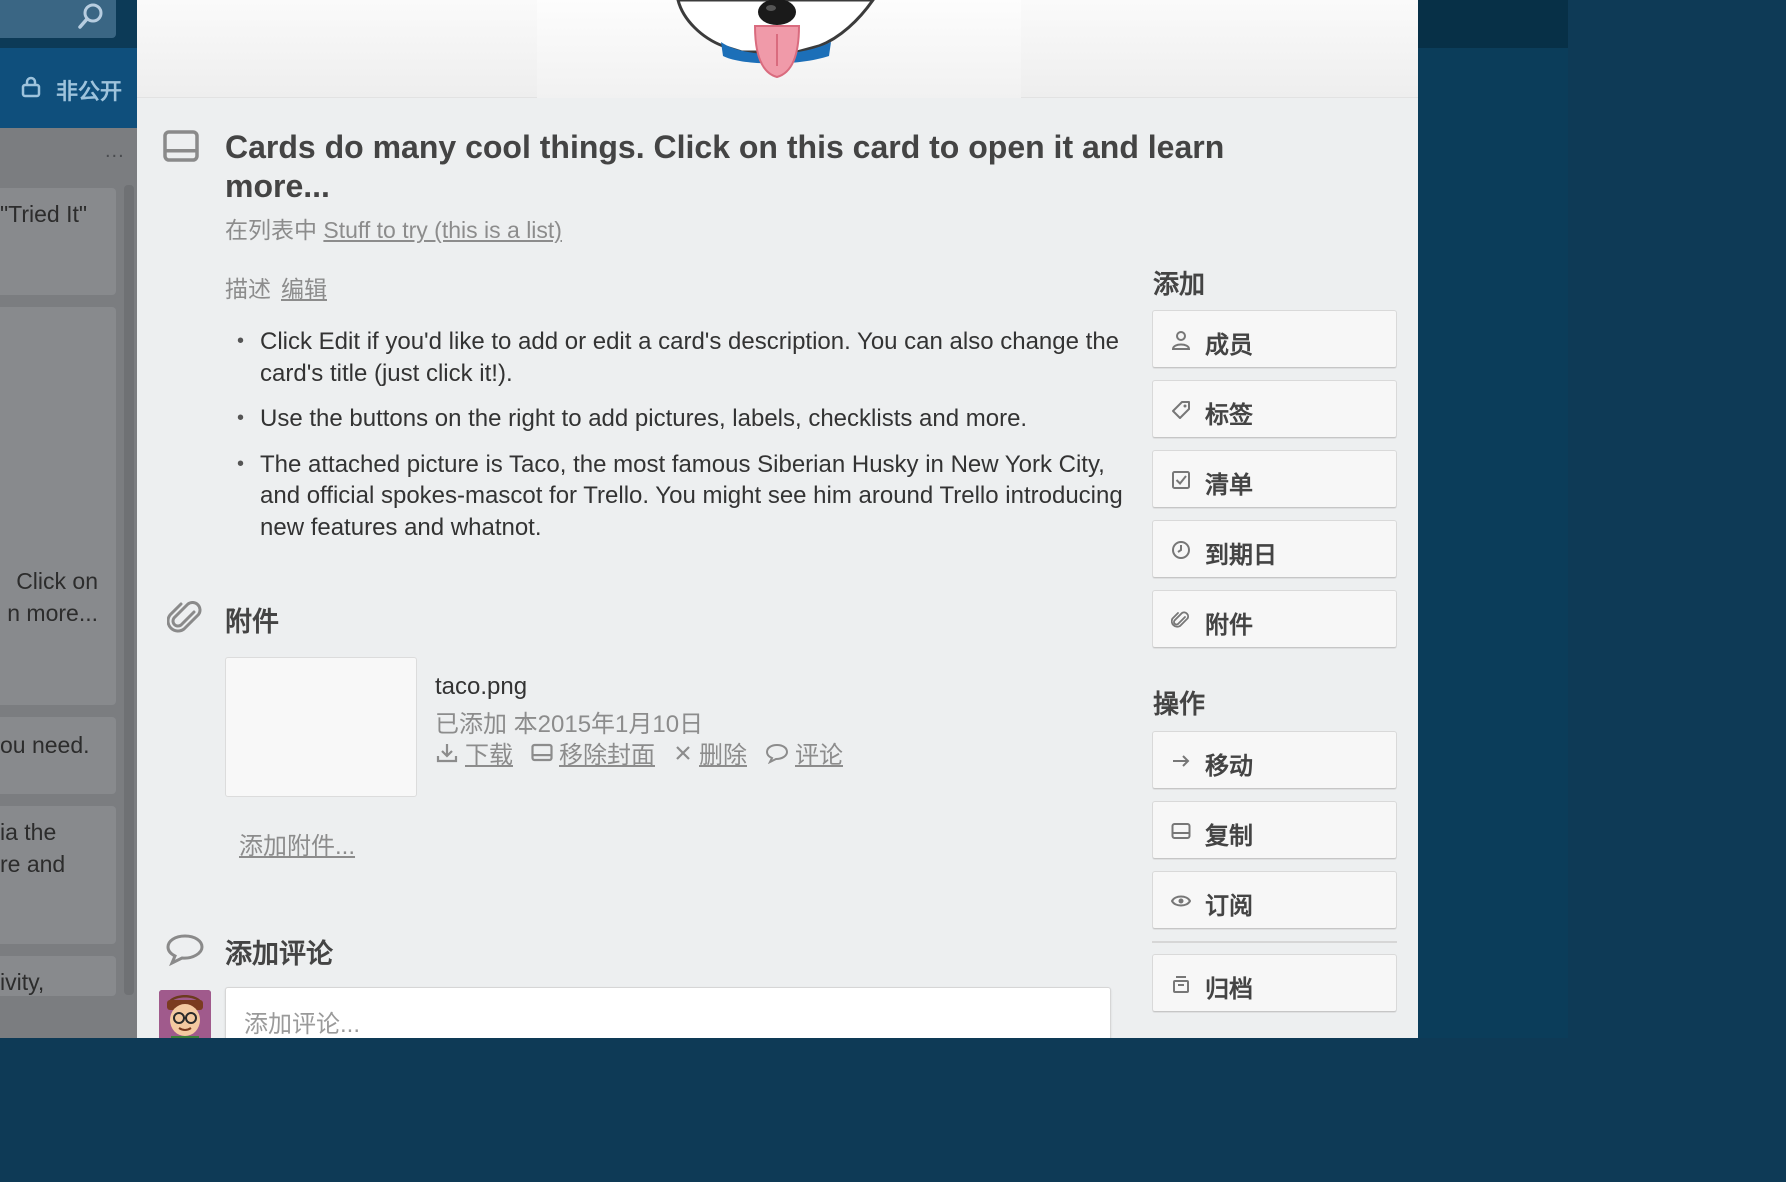 This screenshot has height=1182, width=1786. What do you see at coordinates (31, 87) in the screenshot?
I see `lock-icon` at bounding box center [31, 87].